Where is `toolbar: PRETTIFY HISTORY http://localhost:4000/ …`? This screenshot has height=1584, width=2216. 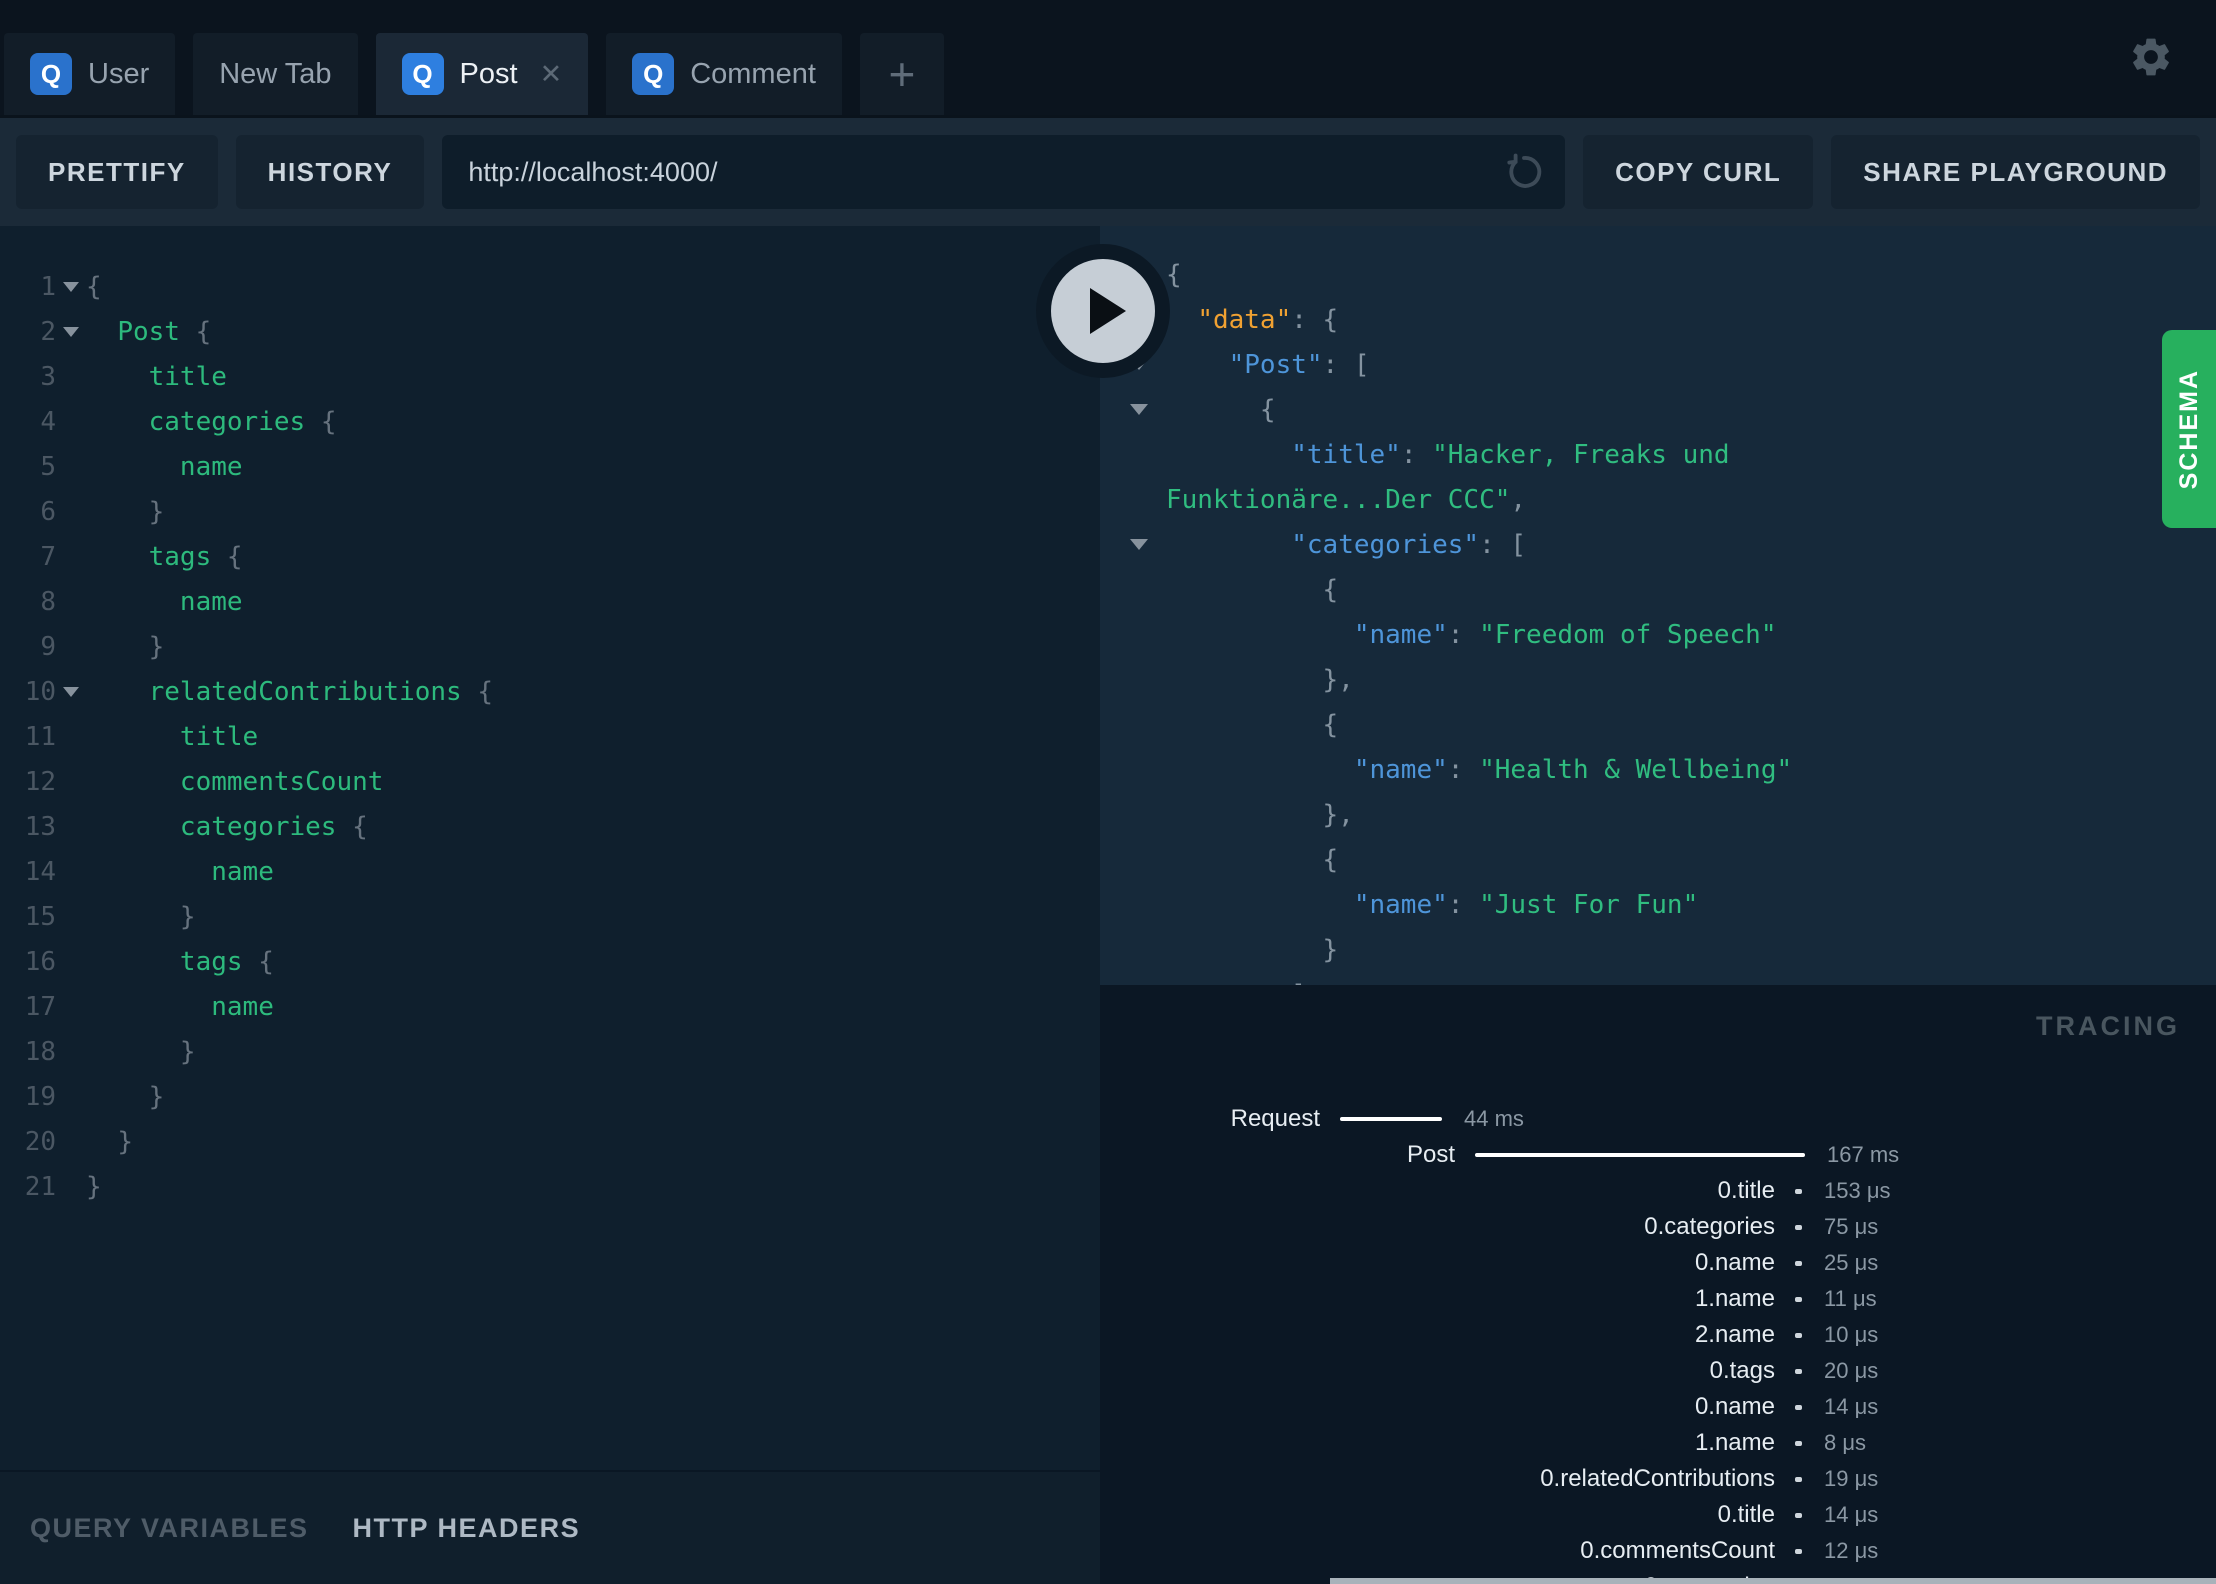
toolbar: PRETTIFY HISTORY http://localhost:4000/ … is located at coordinates (1108, 172).